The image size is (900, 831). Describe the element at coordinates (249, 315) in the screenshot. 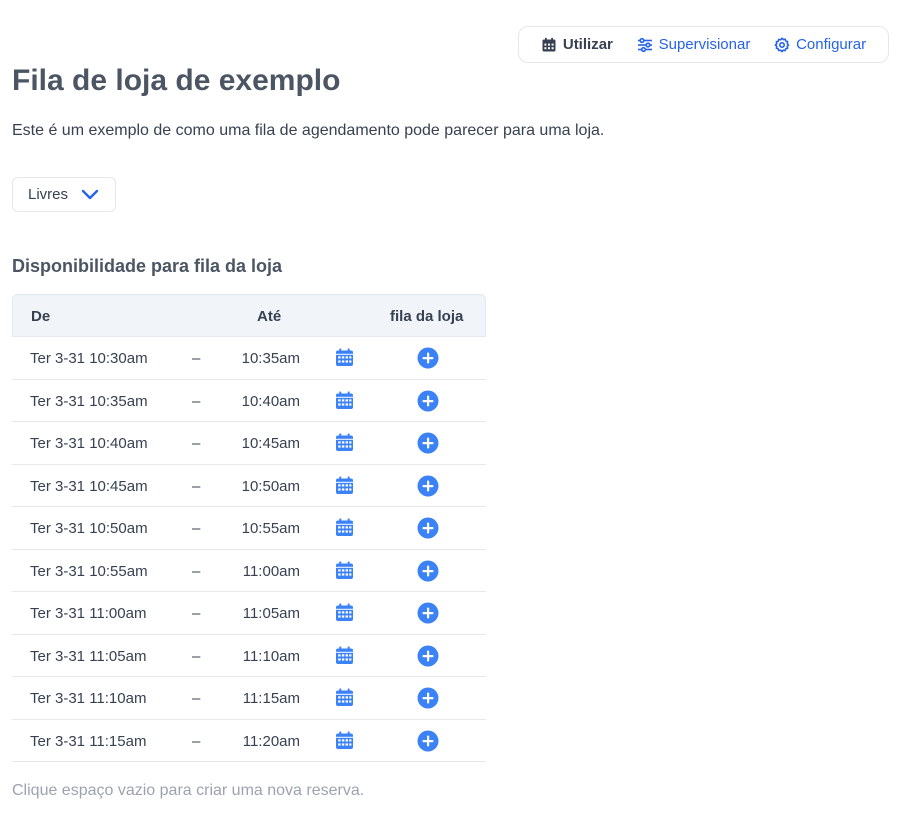

I see `table-header: De Até fila da loja` at that location.